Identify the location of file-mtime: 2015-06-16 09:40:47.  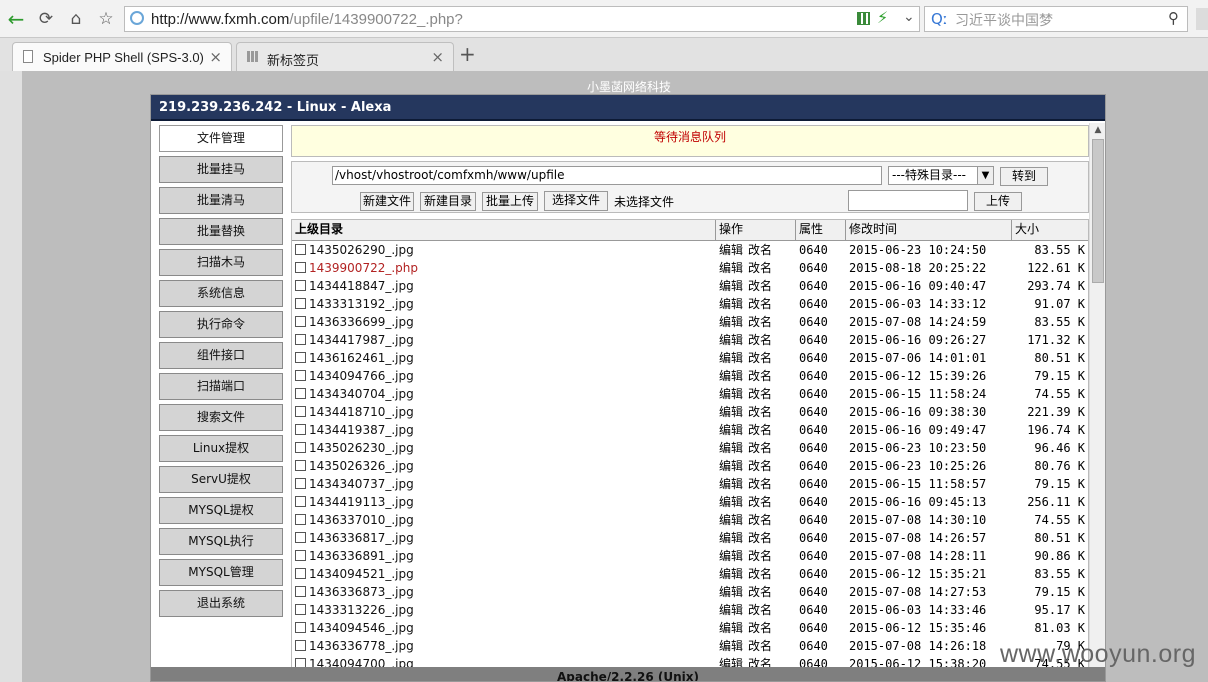
(917, 286).